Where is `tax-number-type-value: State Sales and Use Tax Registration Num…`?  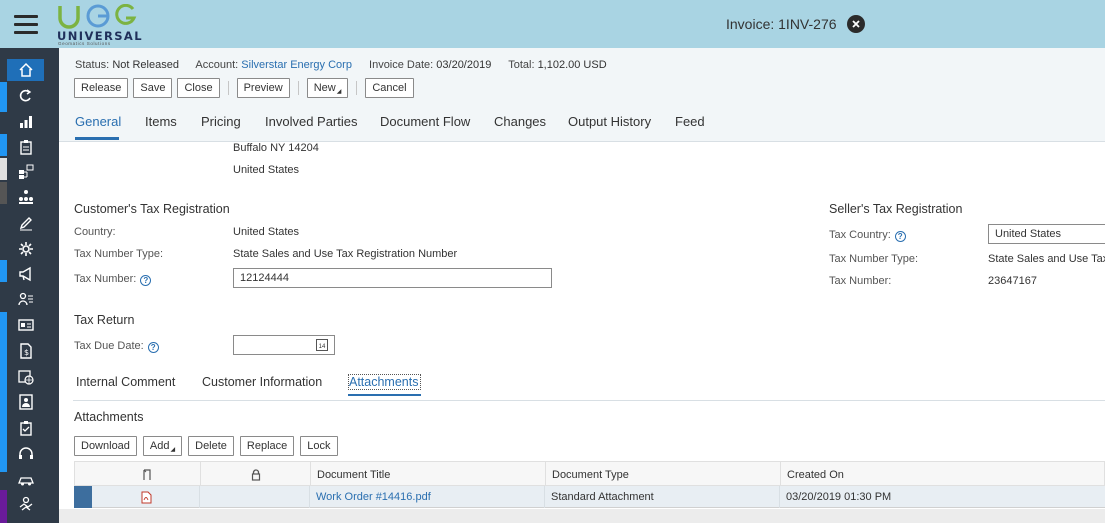
tax-number-type-value: State Sales and Use Tax Registration Num… is located at coordinates (345, 254).